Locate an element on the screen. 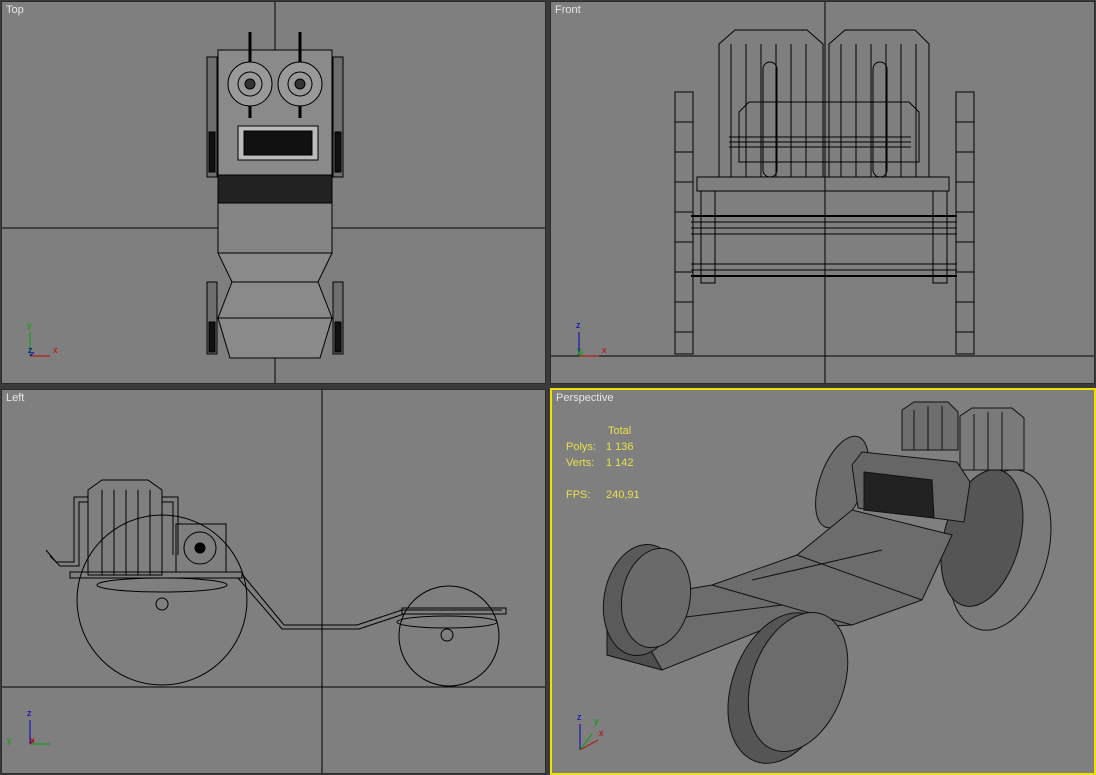 This screenshot has width=1096, height=775. axis-gizmo-top is located at coordinates (39, 344).